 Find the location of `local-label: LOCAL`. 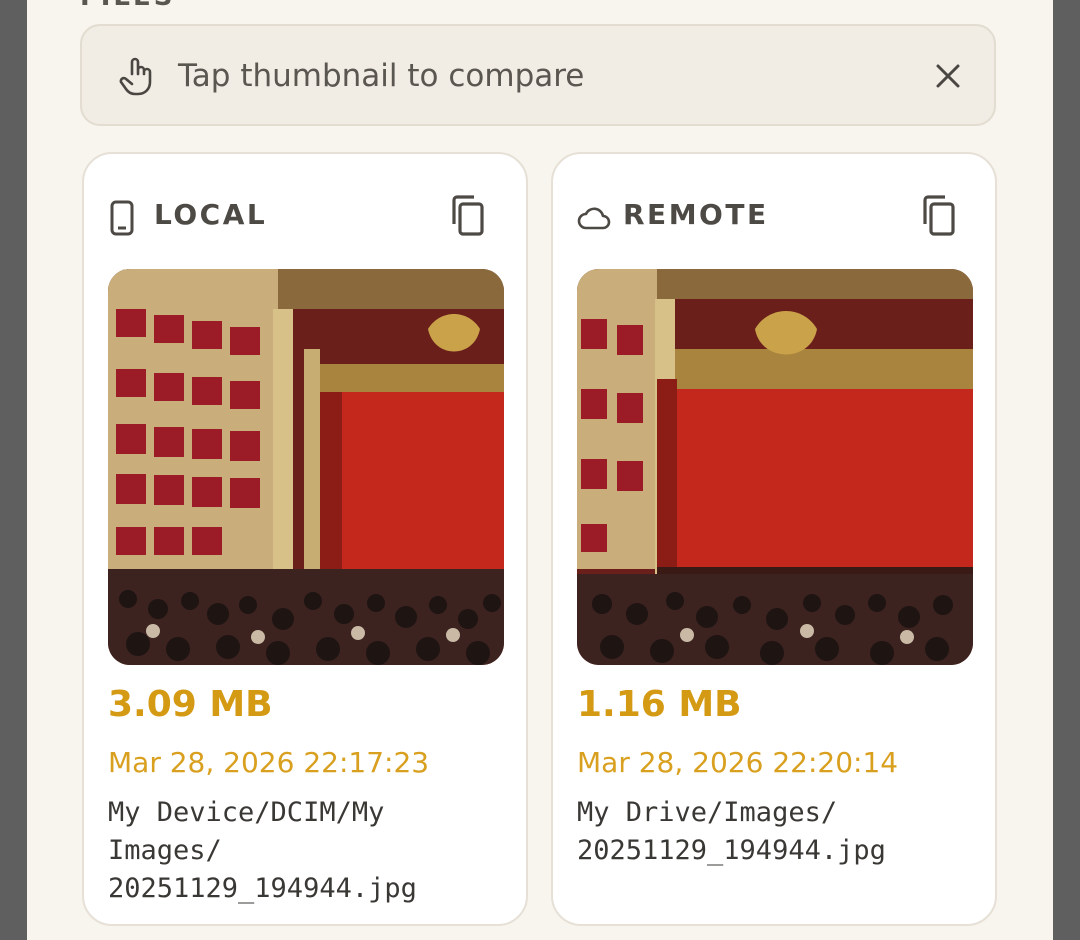

local-label: LOCAL is located at coordinates (211, 214).